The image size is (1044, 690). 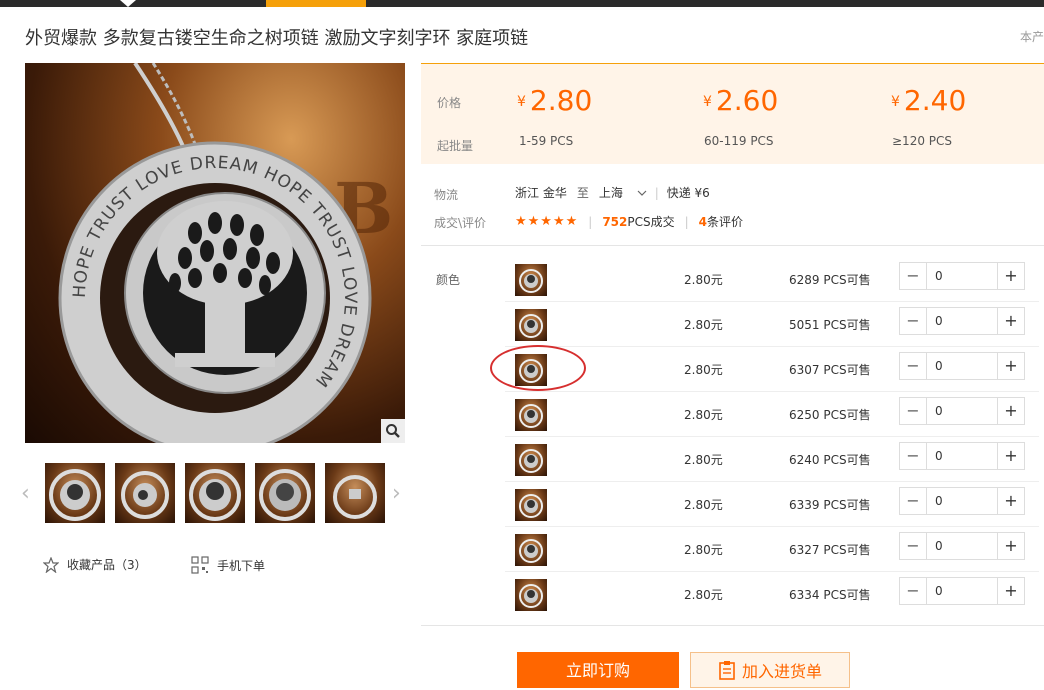 What do you see at coordinates (277, 38) in the screenshot?
I see `product-title: 外贸爆款 多款复古镂空生命之树项链 激励文字刻字环 家庭项链` at bounding box center [277, 38].